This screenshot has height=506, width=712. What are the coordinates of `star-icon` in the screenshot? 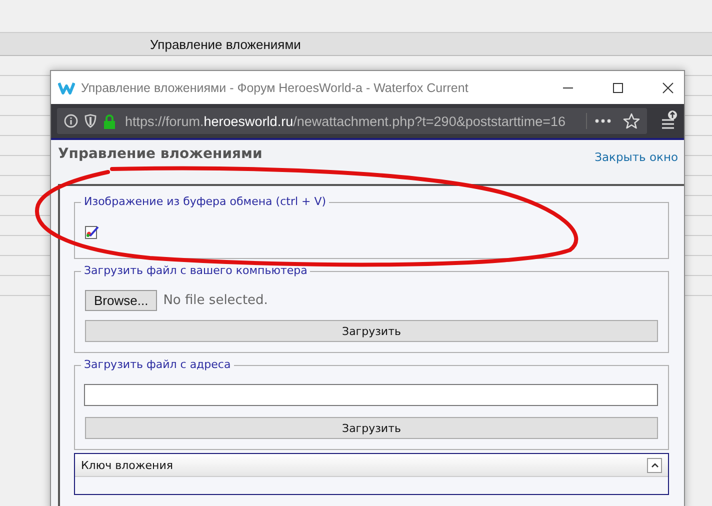 It's located at (631, 121).